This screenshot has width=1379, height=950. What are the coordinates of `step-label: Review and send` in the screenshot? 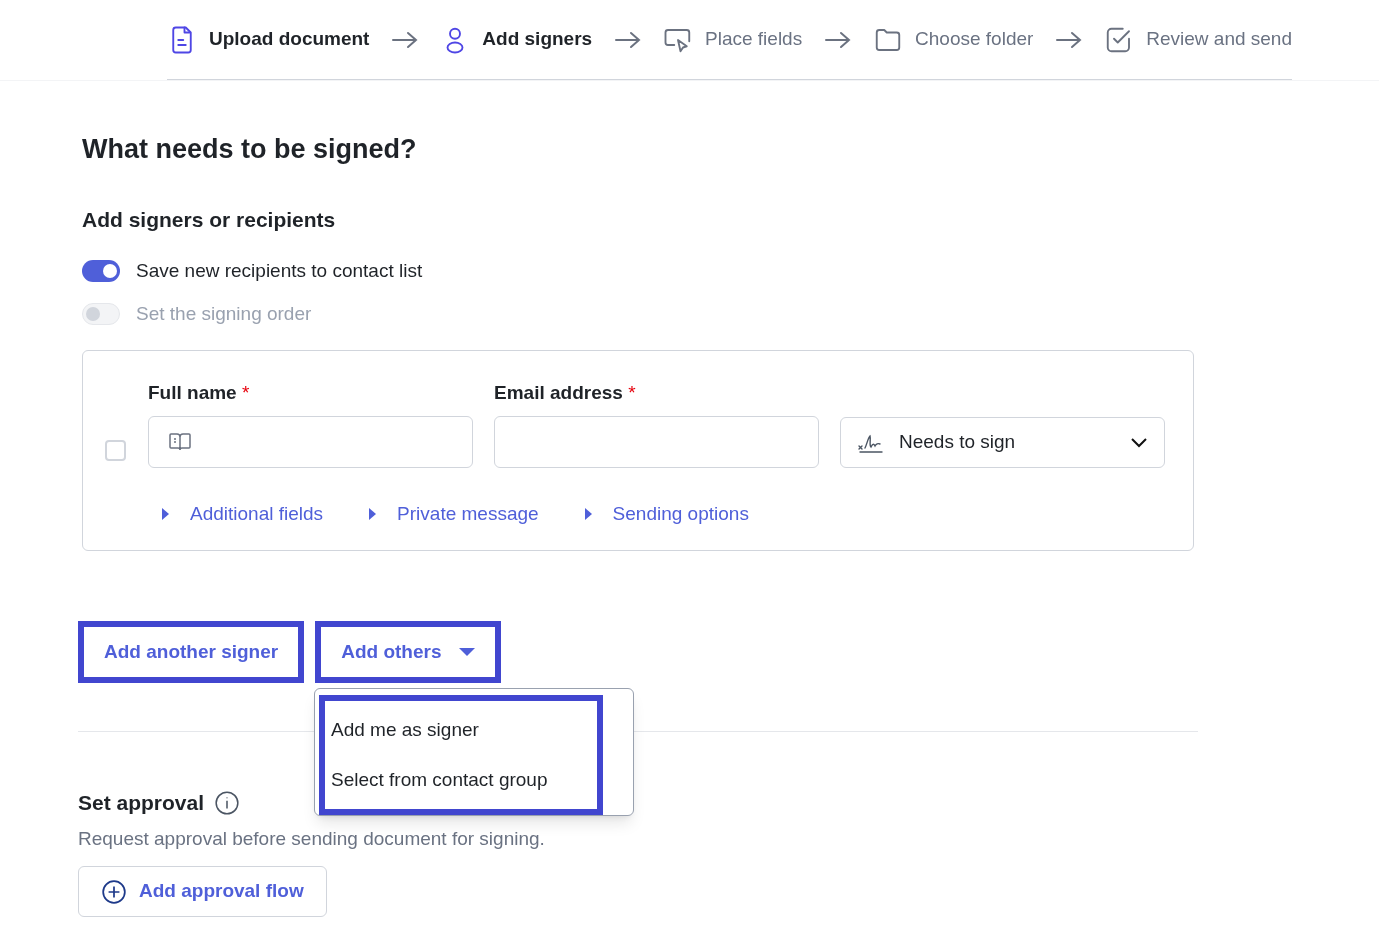 It's located at (1219, 39).